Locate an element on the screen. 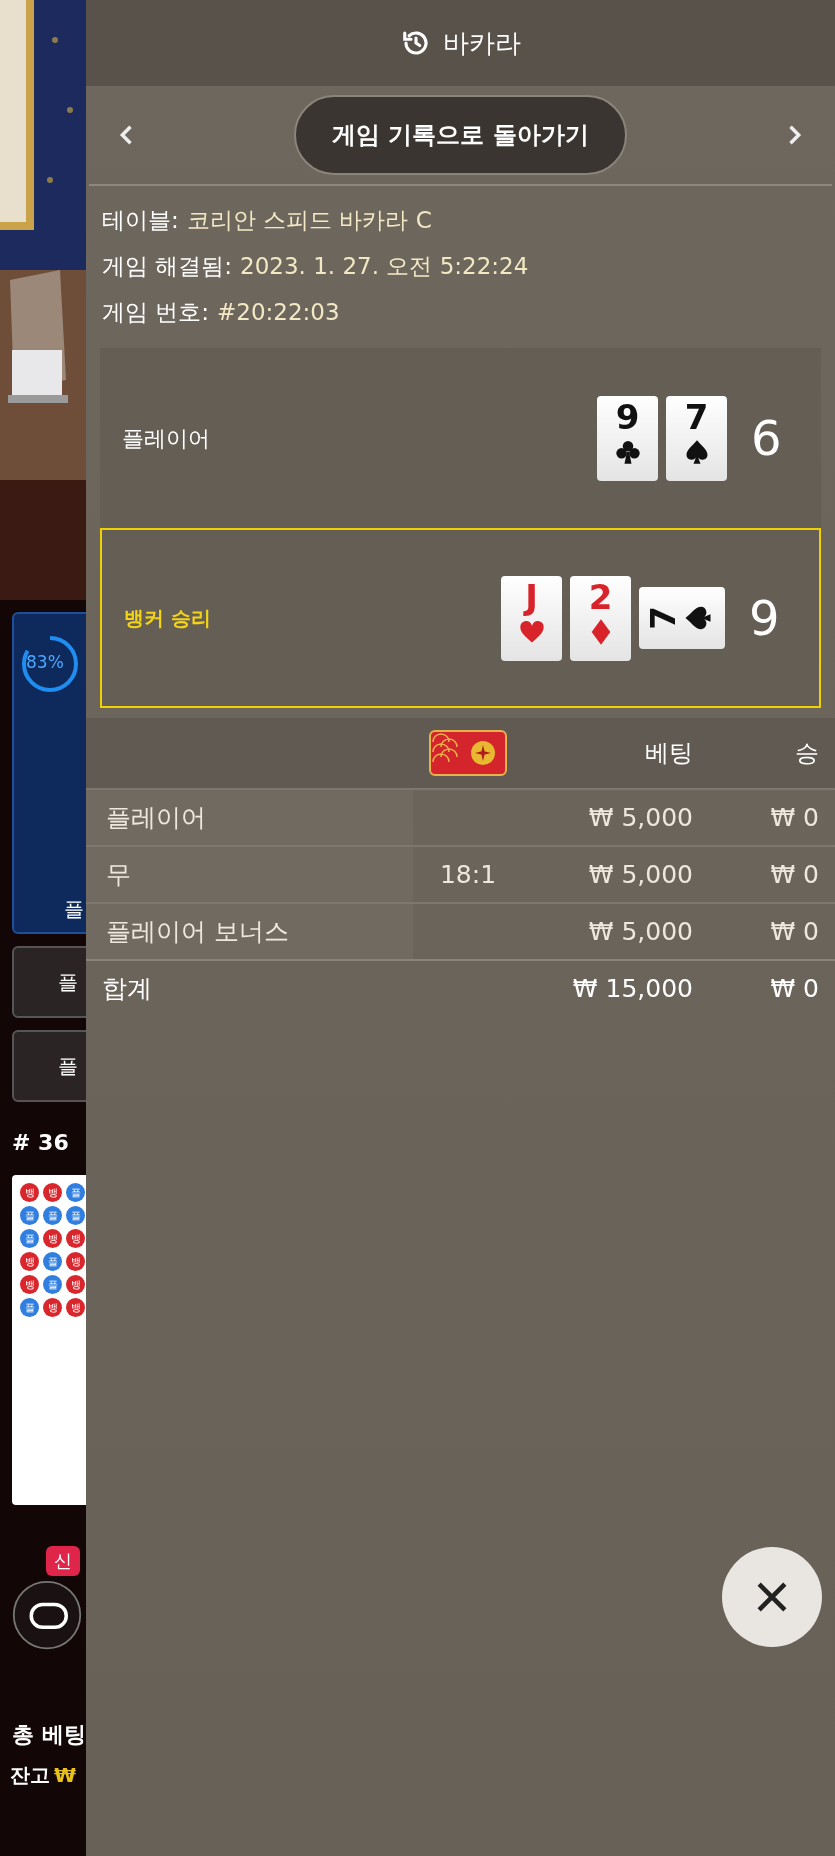  bet-name: 플레이어 보너스 is located at coordinates (249, 931).